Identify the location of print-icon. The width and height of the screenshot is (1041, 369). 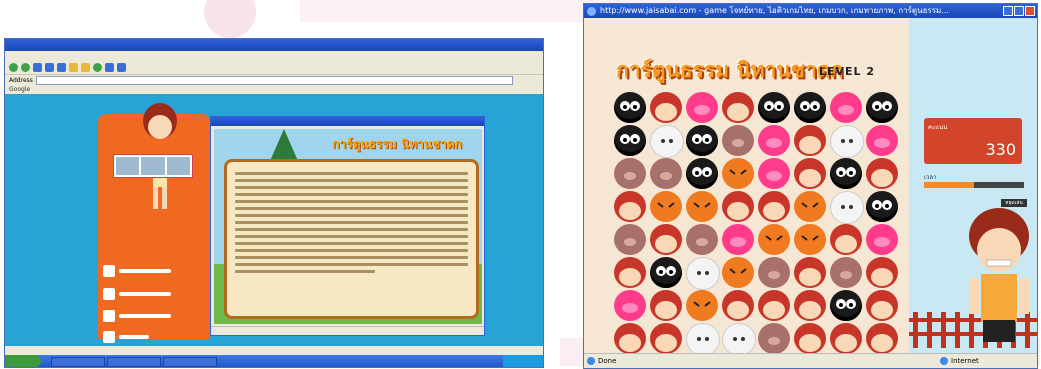
(121, 67).